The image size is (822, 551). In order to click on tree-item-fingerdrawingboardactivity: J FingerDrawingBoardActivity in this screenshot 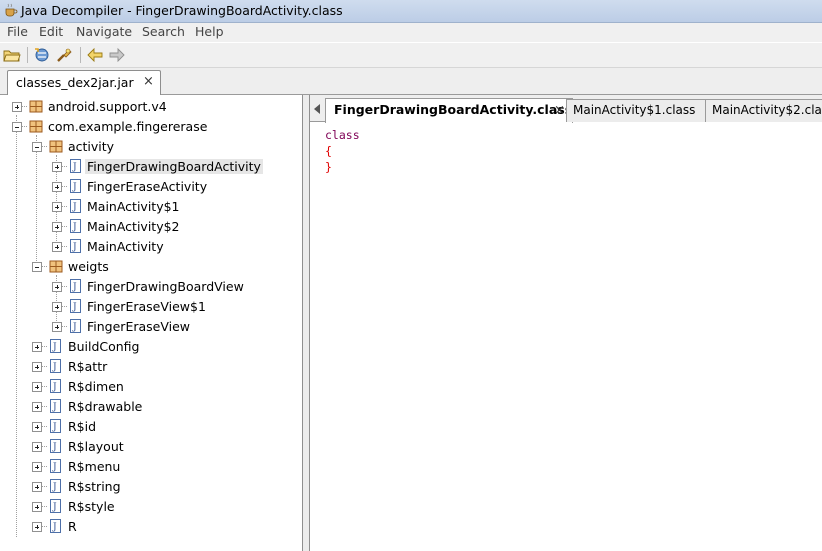, I will do `click(151, 167)`.